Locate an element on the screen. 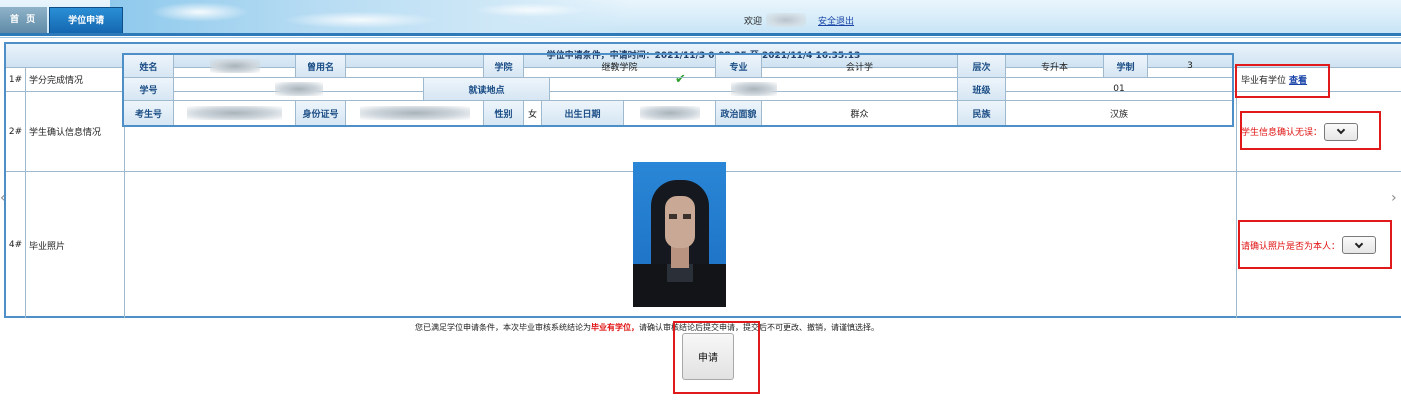 Image resolution: width=1401 pixels, height=402 pixels. info-row-1: 姓名 曾用名 学院 继教学院 专业 会计学 层次 专升本 学制 3 is located at coordinates (678, 66).